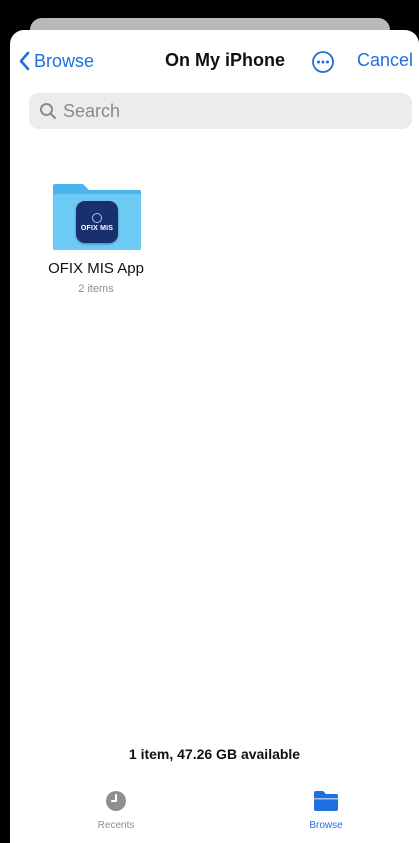  Describe the element at coordinates (116, 825) in the screenshot. I see `tab-recents-label: Recents` at that location.